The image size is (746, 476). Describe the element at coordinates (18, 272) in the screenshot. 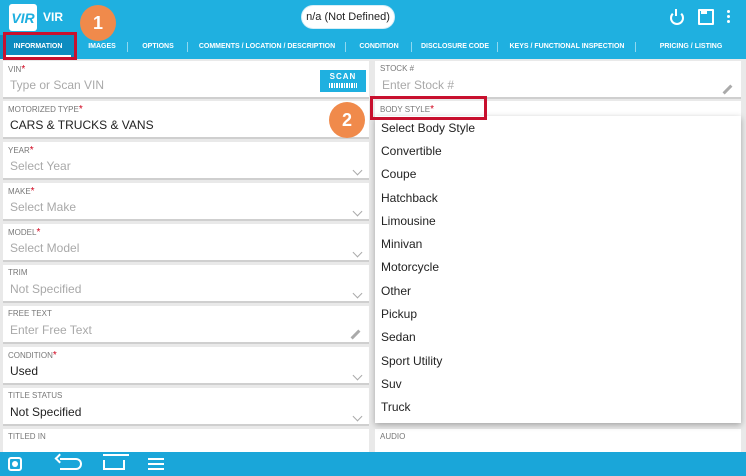

I see `trim-label: TRIM` at that location.